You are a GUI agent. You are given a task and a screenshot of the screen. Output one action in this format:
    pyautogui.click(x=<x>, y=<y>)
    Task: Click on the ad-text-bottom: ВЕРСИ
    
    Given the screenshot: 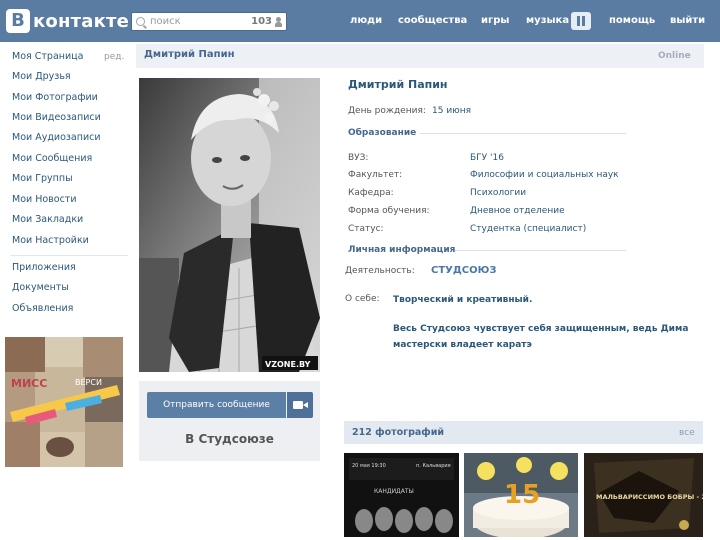 What is the action you would take?
    pyautogui.click(x=88, y=382)
    